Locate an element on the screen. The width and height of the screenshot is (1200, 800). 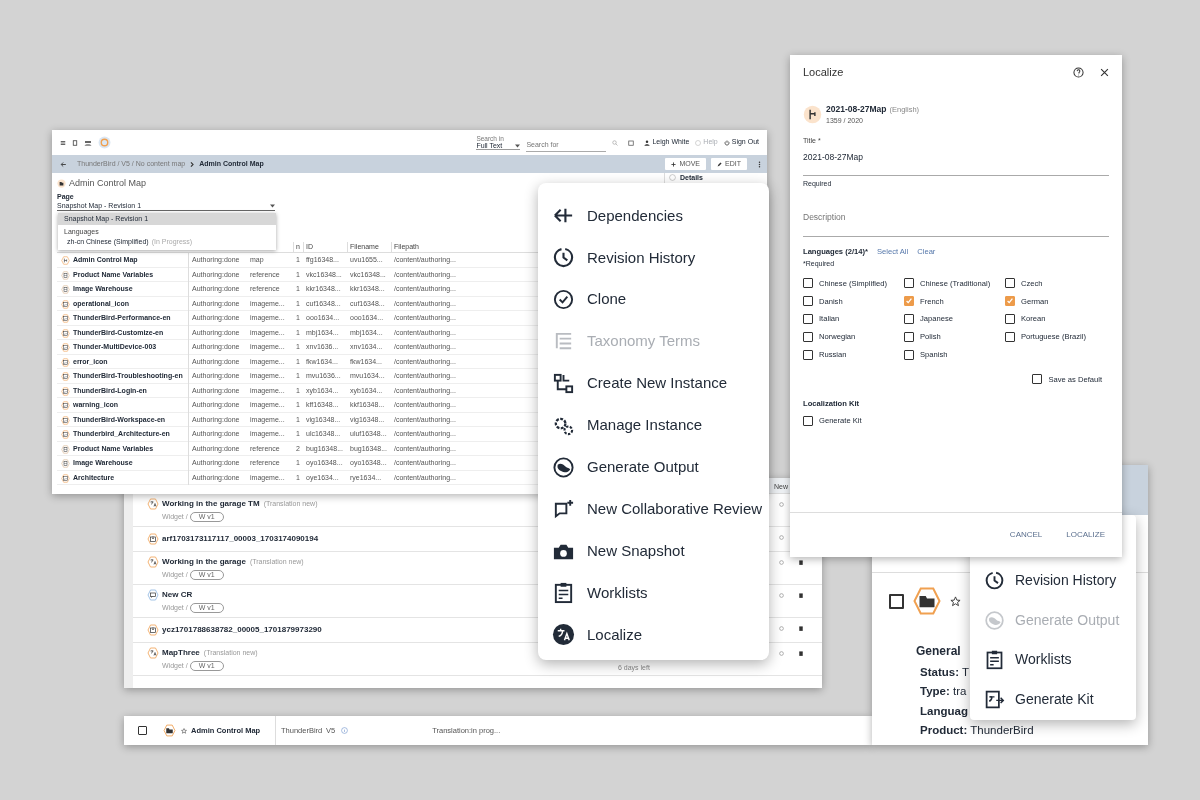
item-title: New CR is located at coordinates (177, 594).